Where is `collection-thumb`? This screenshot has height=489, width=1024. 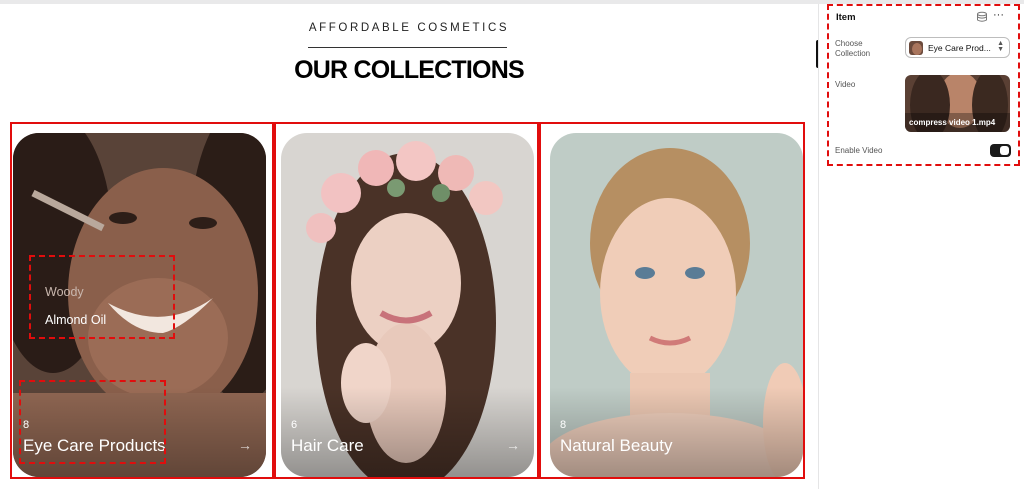
collection-thumb is located at coordinates (916, 48).